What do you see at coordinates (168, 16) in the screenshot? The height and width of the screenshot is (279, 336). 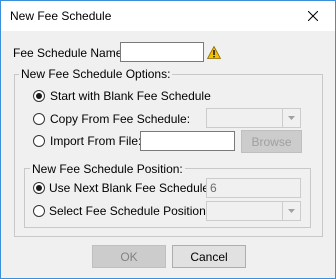 I see `title-bar: New Fee Schedule` at bounding box center [168, 16].